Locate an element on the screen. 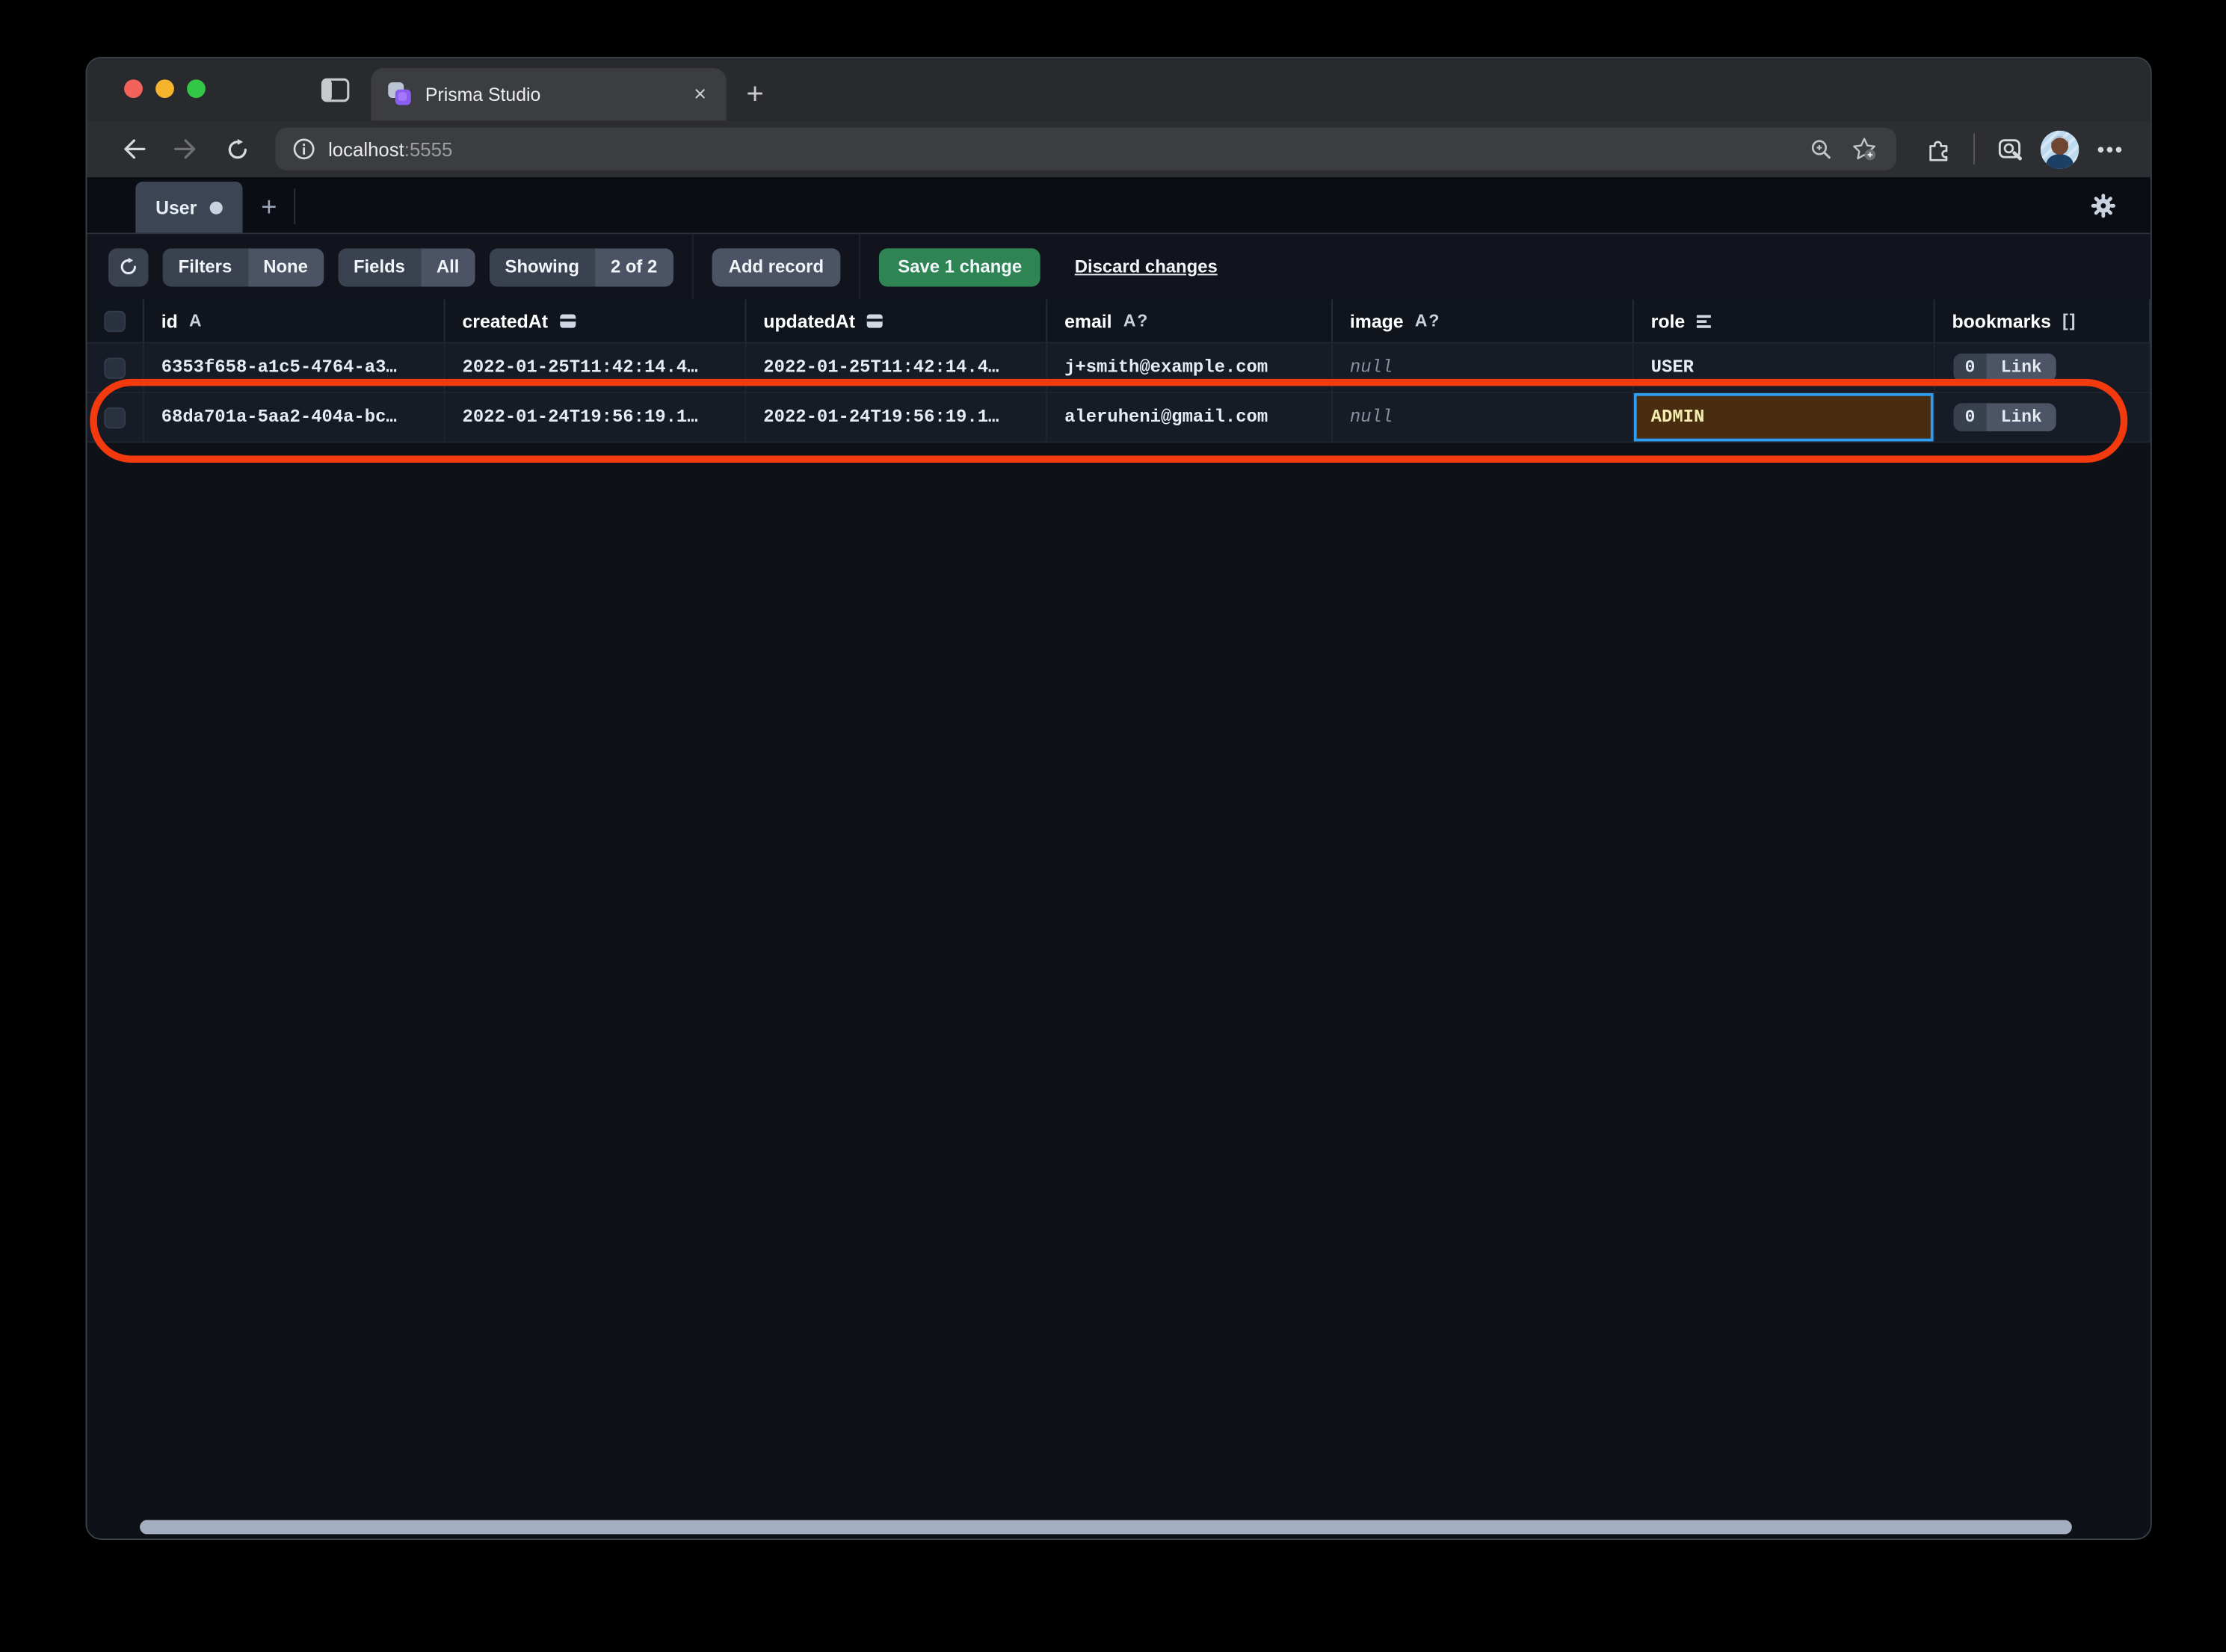 This screenshot has height=1652, width=2226. tabbar-divider is located at coordinates (295, 206).